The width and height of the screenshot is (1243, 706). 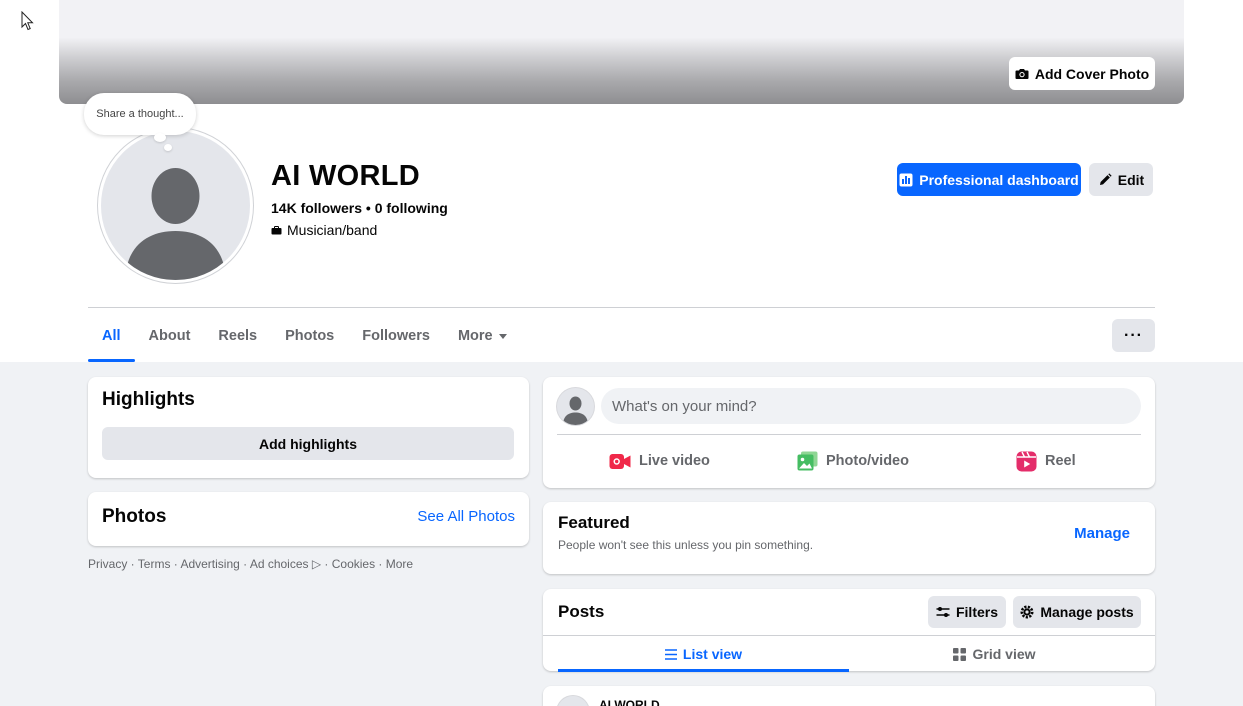 I want to click on tab-about: About, so click(x=170, y=336).